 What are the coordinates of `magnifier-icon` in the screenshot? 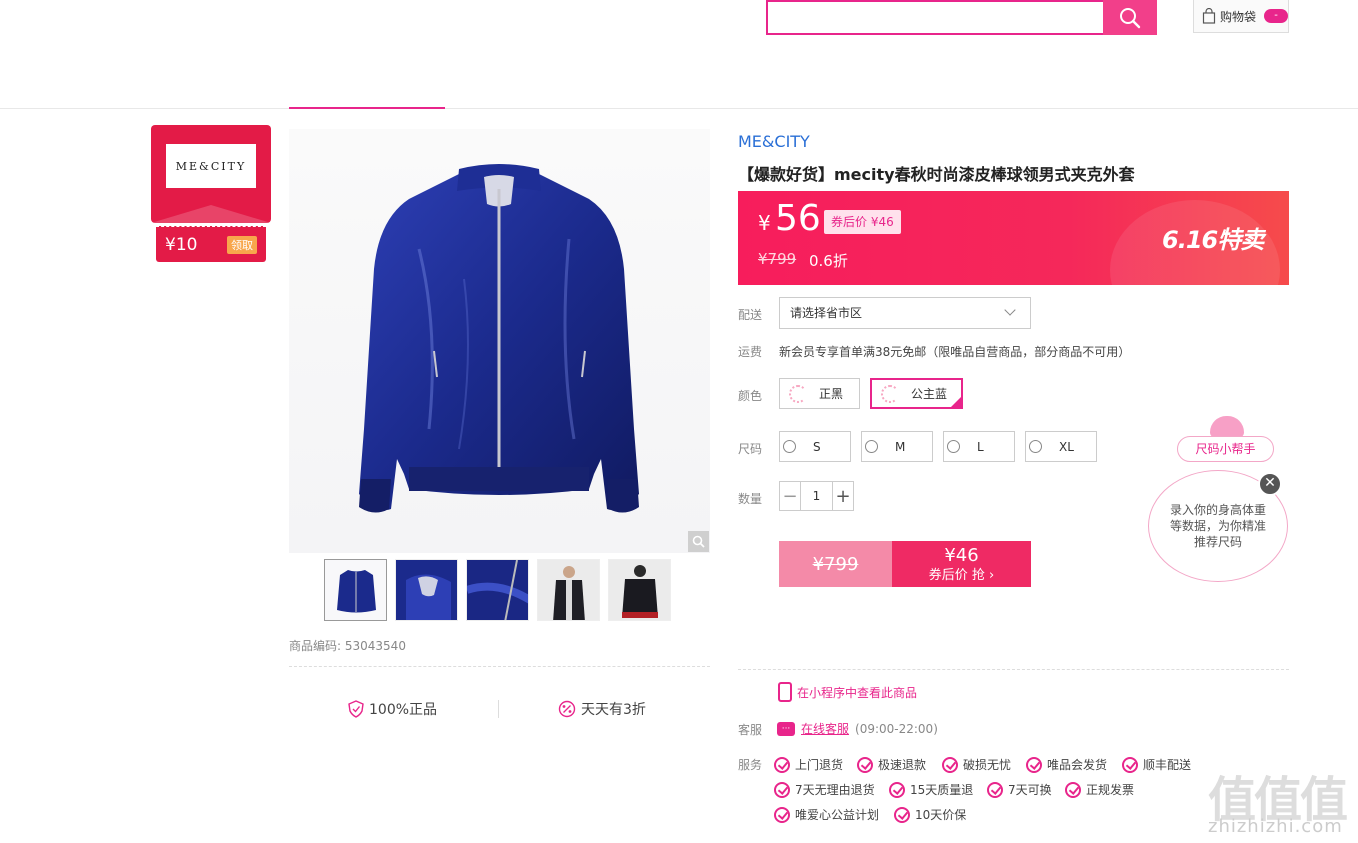 It's located at (698, 541).